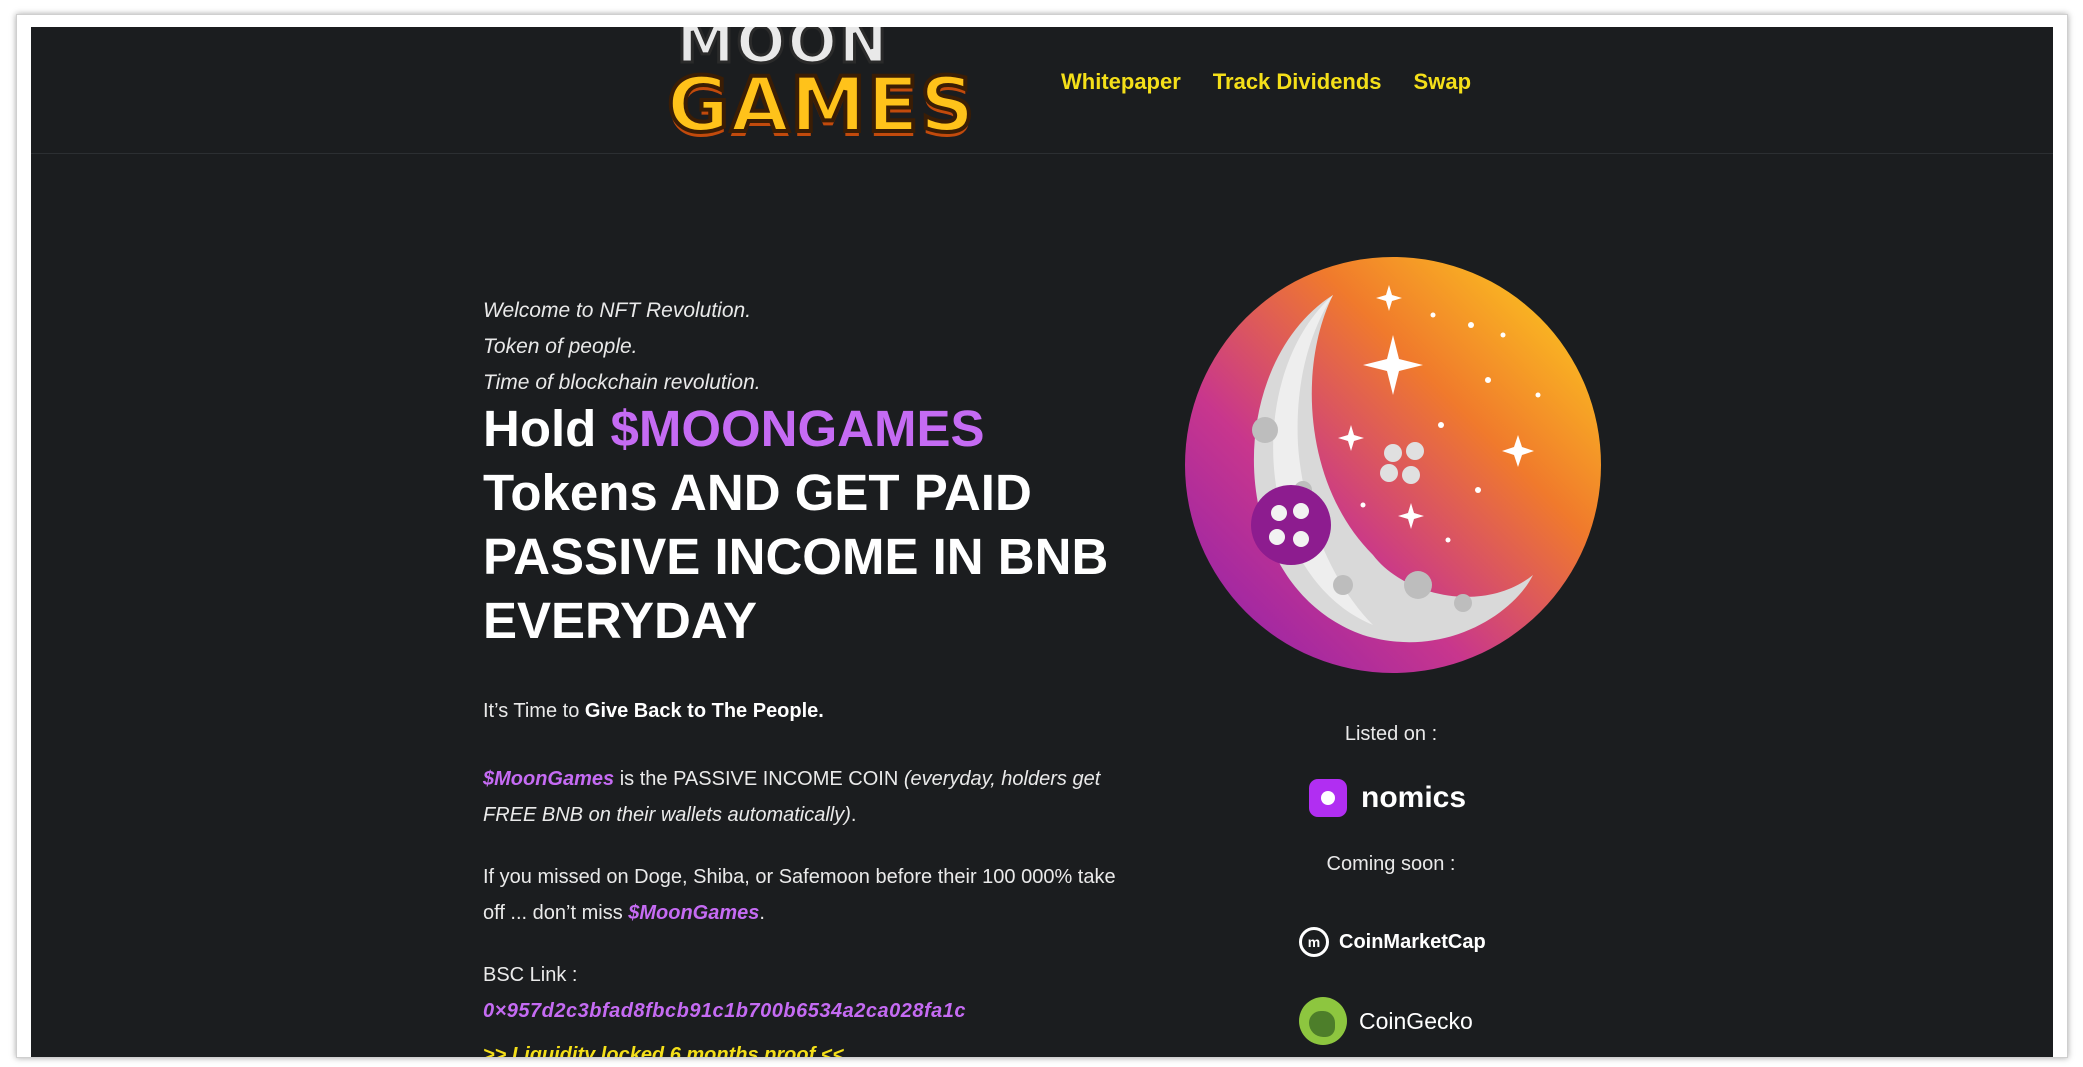 Image resolution: width=2083 pixels, height=1067 pixels. Describe the element at coordinates (762, 913) in the screenshot. I see `dont-miss-end: .` at that location.